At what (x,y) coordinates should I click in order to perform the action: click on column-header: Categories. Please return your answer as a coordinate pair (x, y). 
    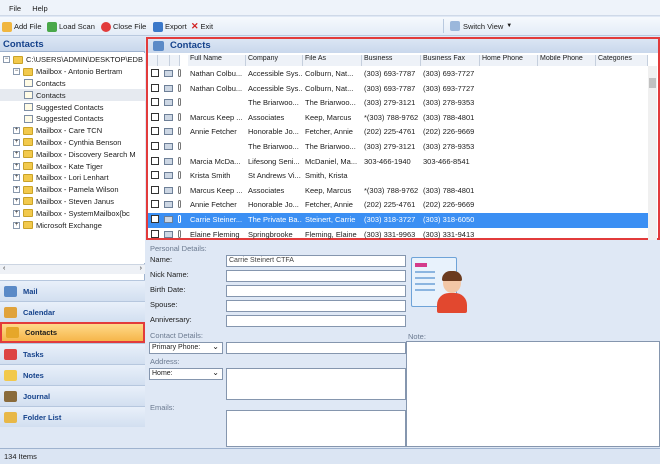
    Looking at the image, I should click on (622, 60).